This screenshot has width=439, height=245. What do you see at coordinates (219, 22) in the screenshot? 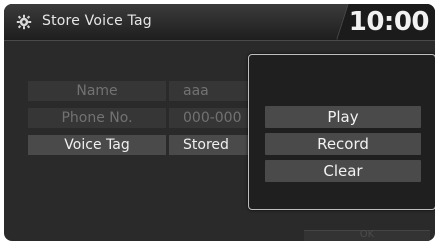
I see `title-bar: Store Voice Tag 10:00` at bounding box center [219, 22].